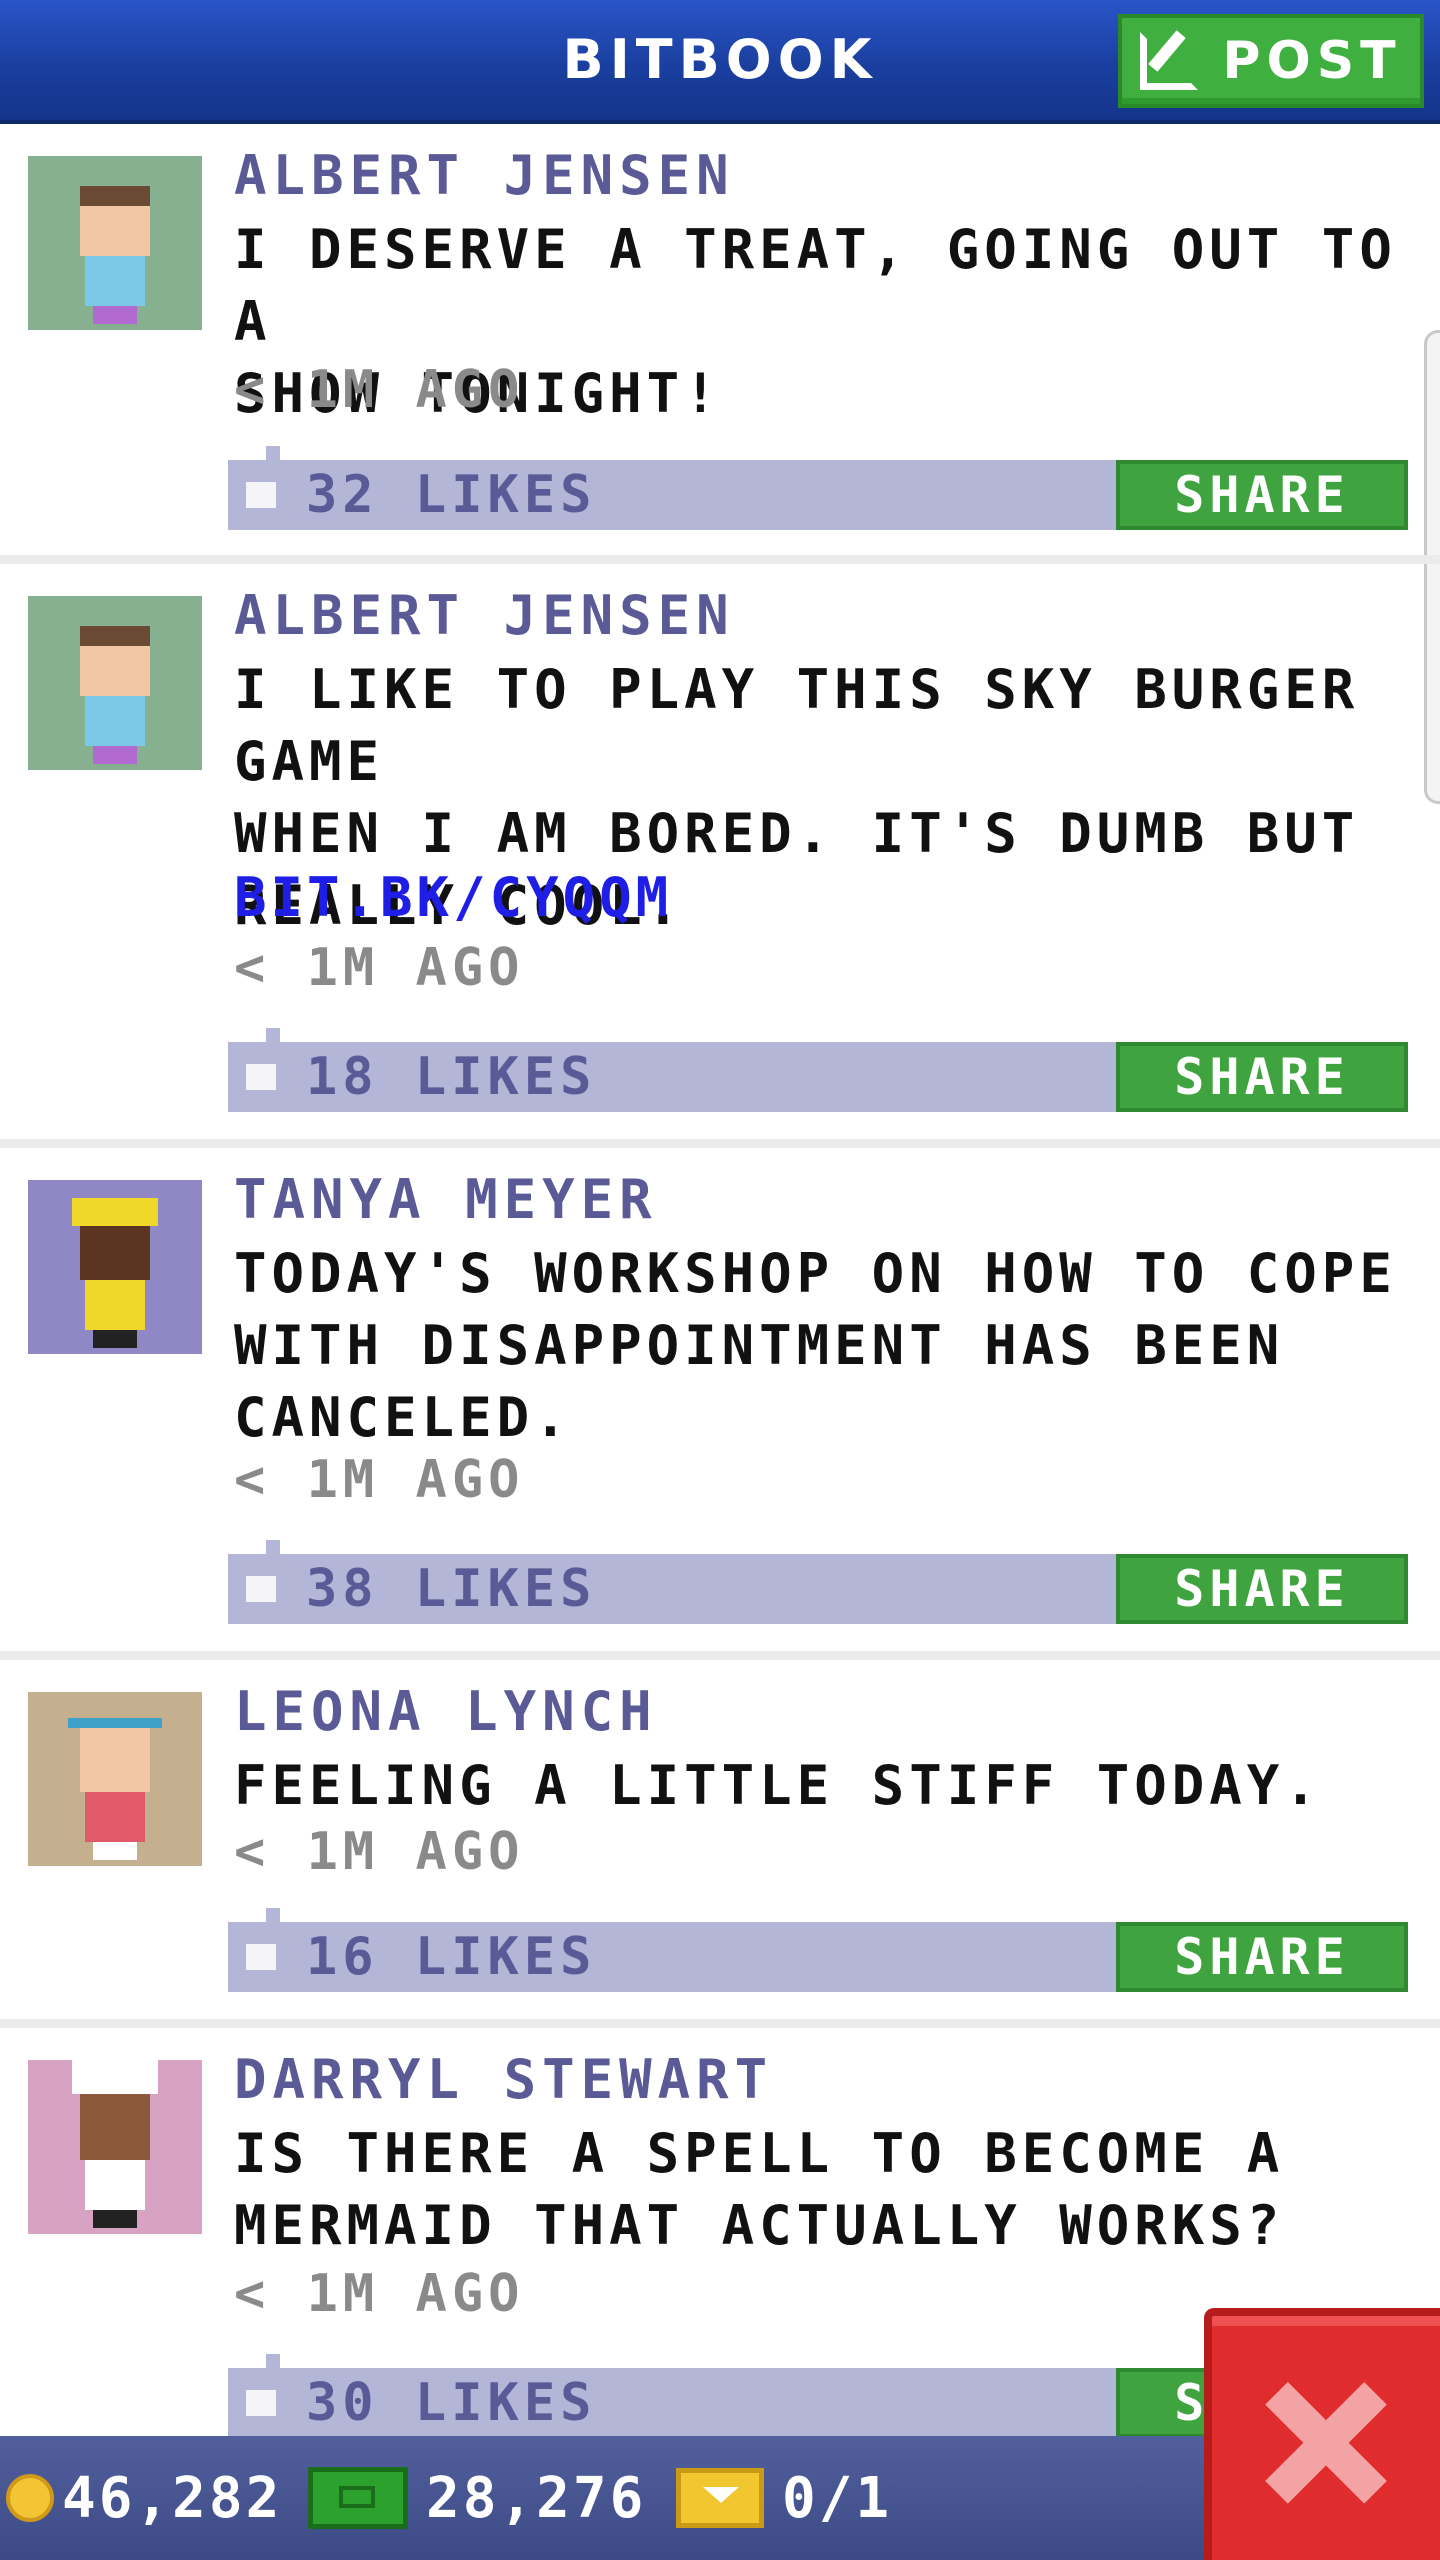 The width and height of the screenshot is (1440, 2560). I want to click on coins-count: 46,282, so click(172, 2498).